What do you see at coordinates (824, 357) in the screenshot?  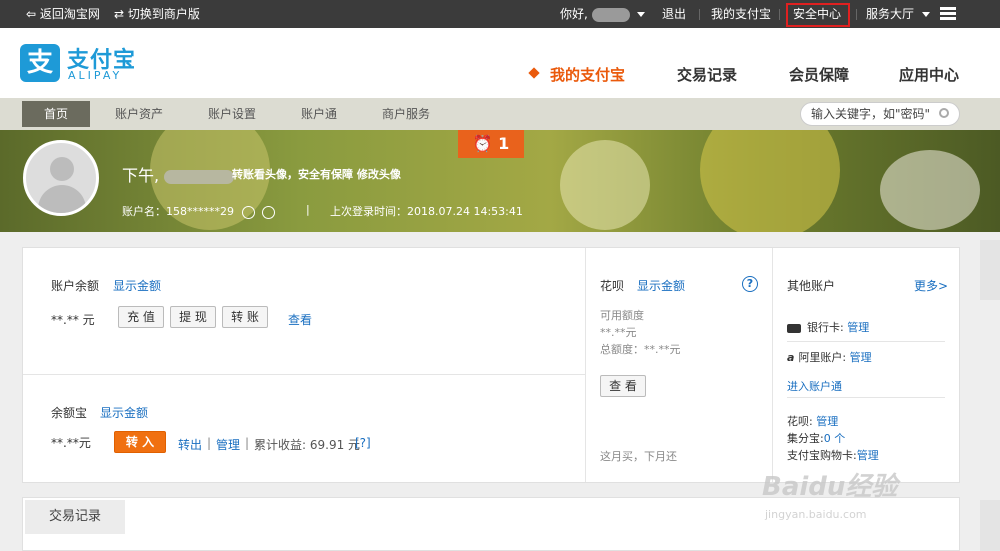 I see `ali-account-label: 阿里账户:` at bounding box center [824, 357].